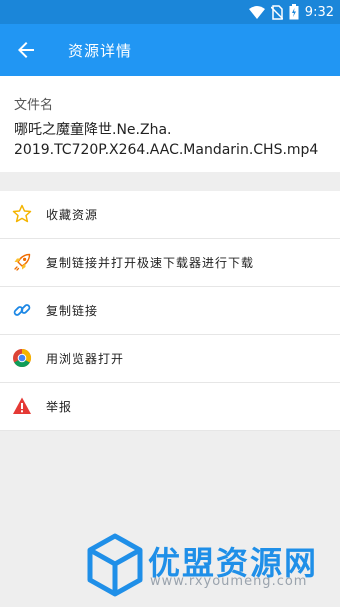  What do you see at coordinates (22, 405) in the screenshot?
I see `warning-icon` at bounding box center [22, 405].